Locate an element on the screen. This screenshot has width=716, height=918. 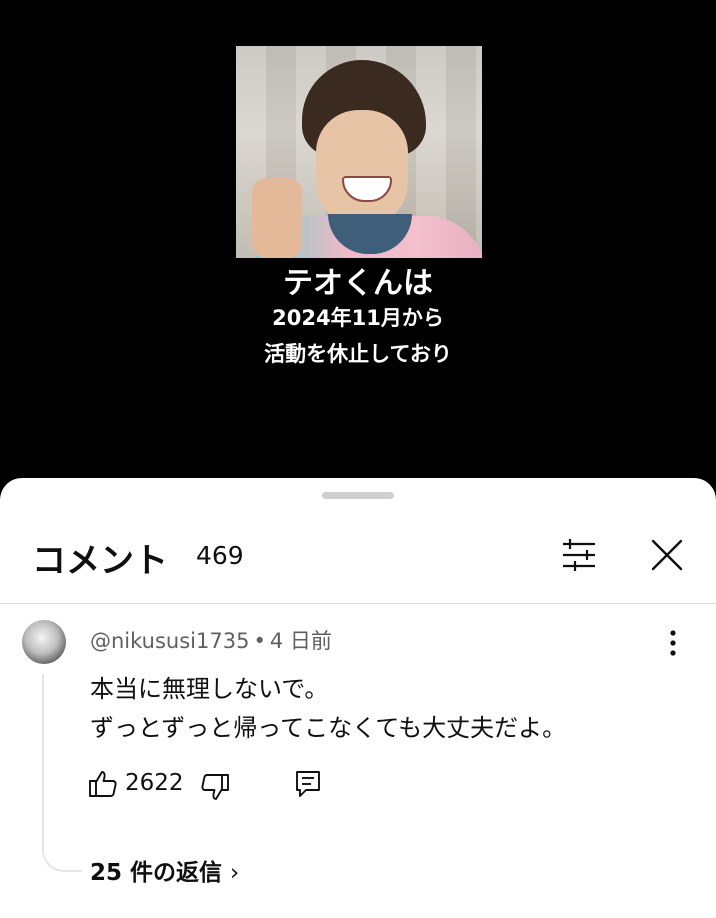
comments-title: コメント is located at coordinates (100, 561).